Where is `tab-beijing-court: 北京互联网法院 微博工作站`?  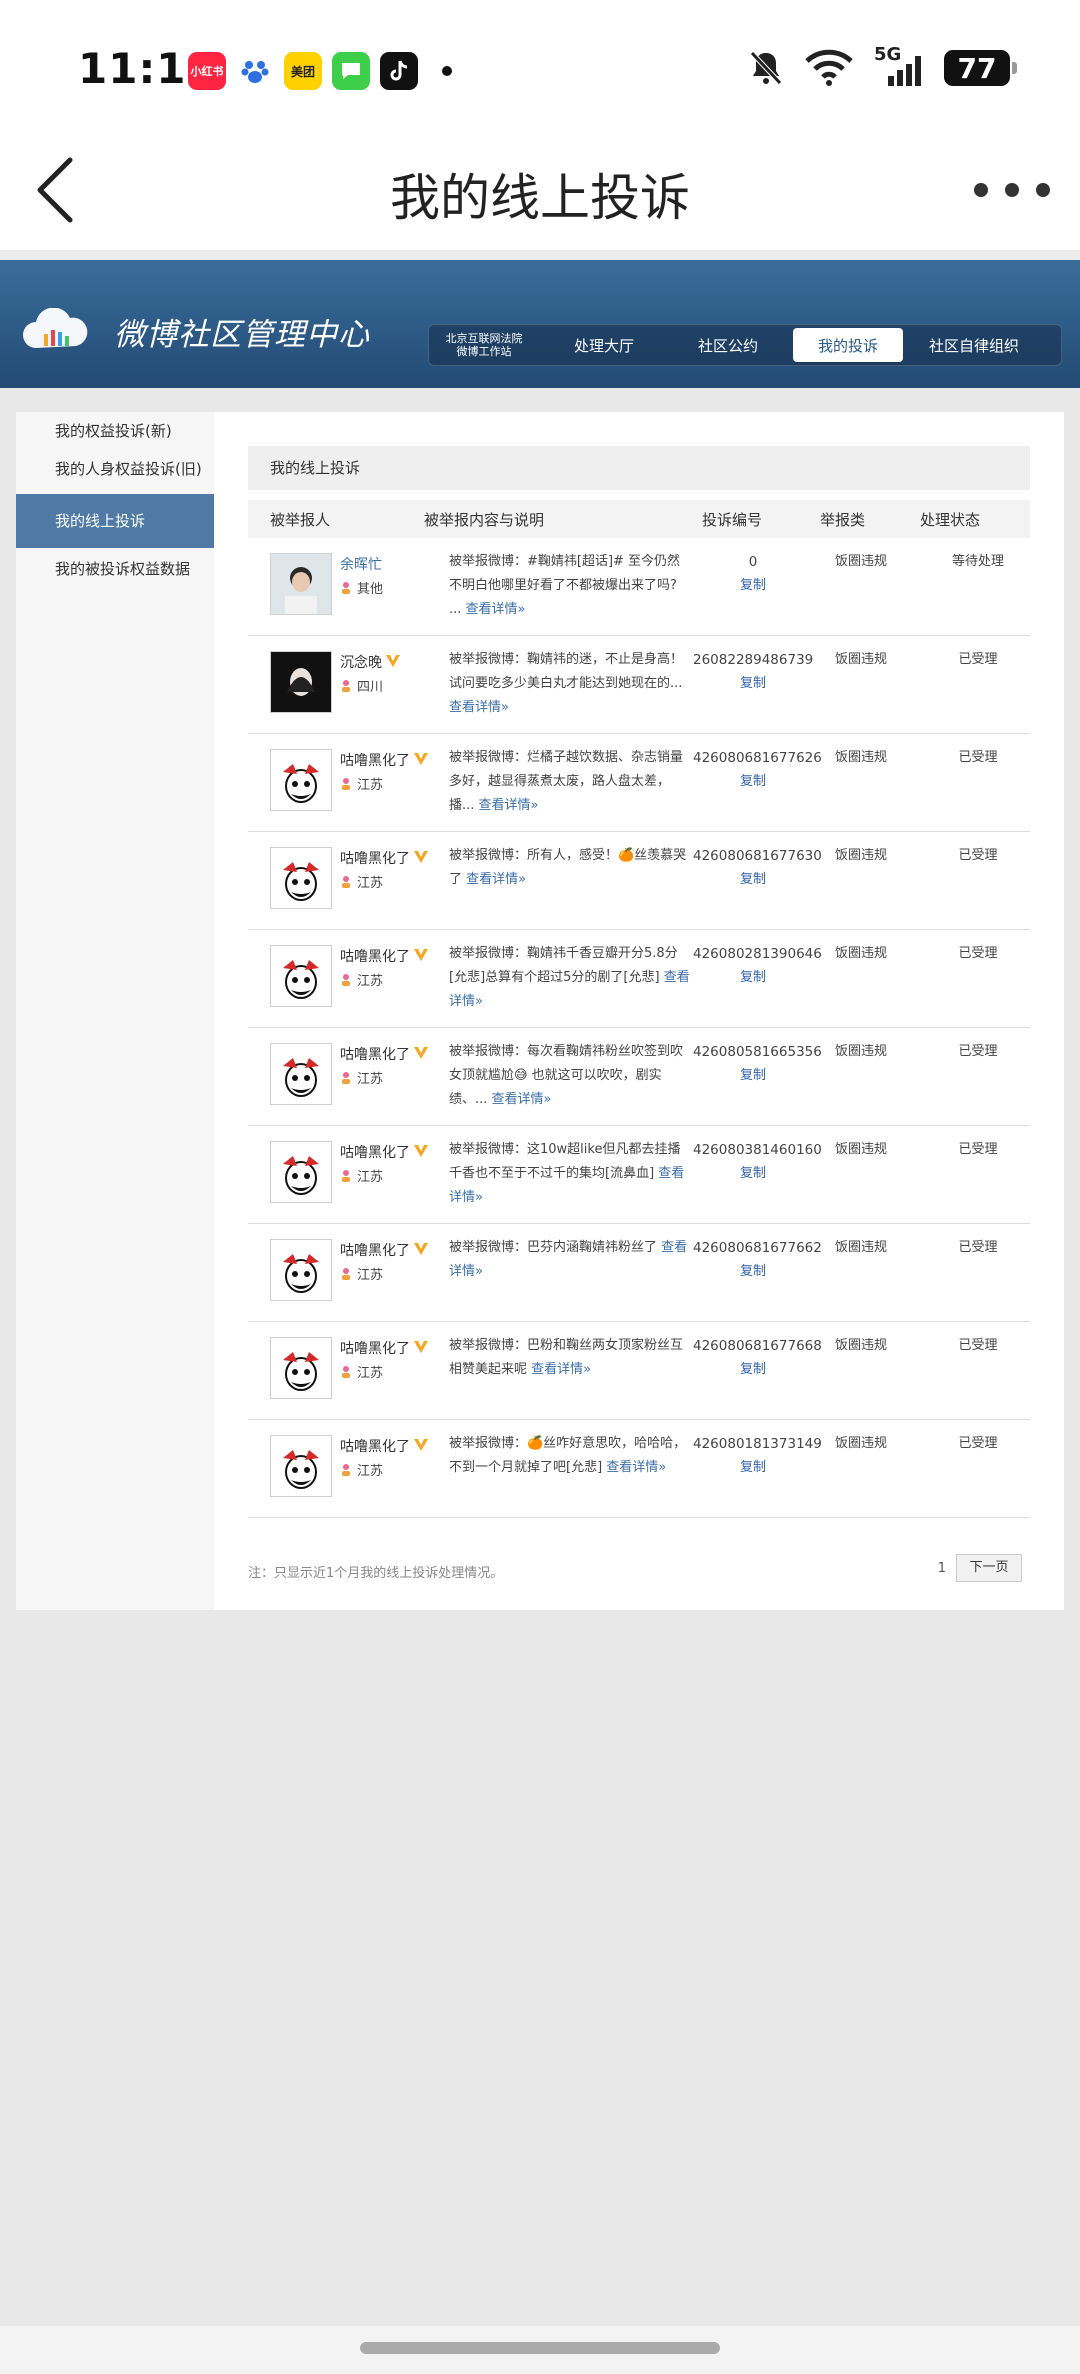
tab-beijing-court: 北京互联网法院 微博工作站 is located at coordinates (484, 345).